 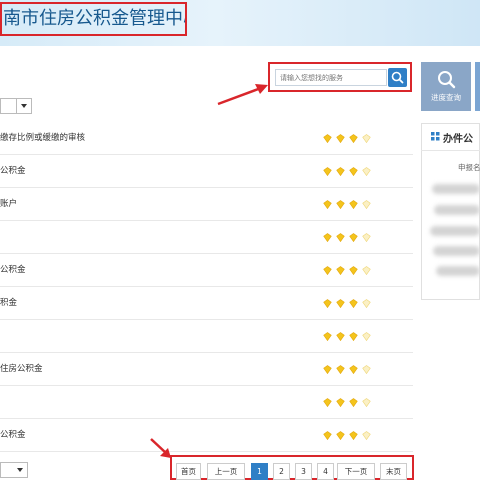 I want to click on list-item: 缴存比例或缓缴的审核, so click(x=206, y=138).